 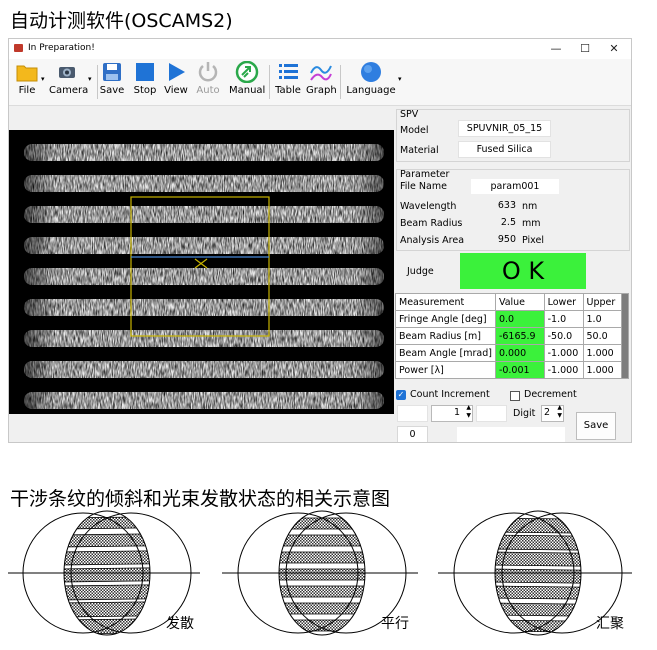 I want to click on table-row: Fringe Angle [deg] 0.0 -1.0 1.0, so click(x=512, y=319).